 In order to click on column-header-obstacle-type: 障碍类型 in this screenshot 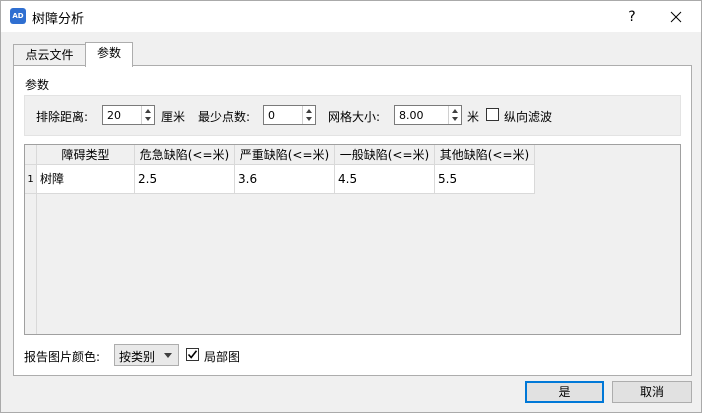, I will do `click(86, 155)`.